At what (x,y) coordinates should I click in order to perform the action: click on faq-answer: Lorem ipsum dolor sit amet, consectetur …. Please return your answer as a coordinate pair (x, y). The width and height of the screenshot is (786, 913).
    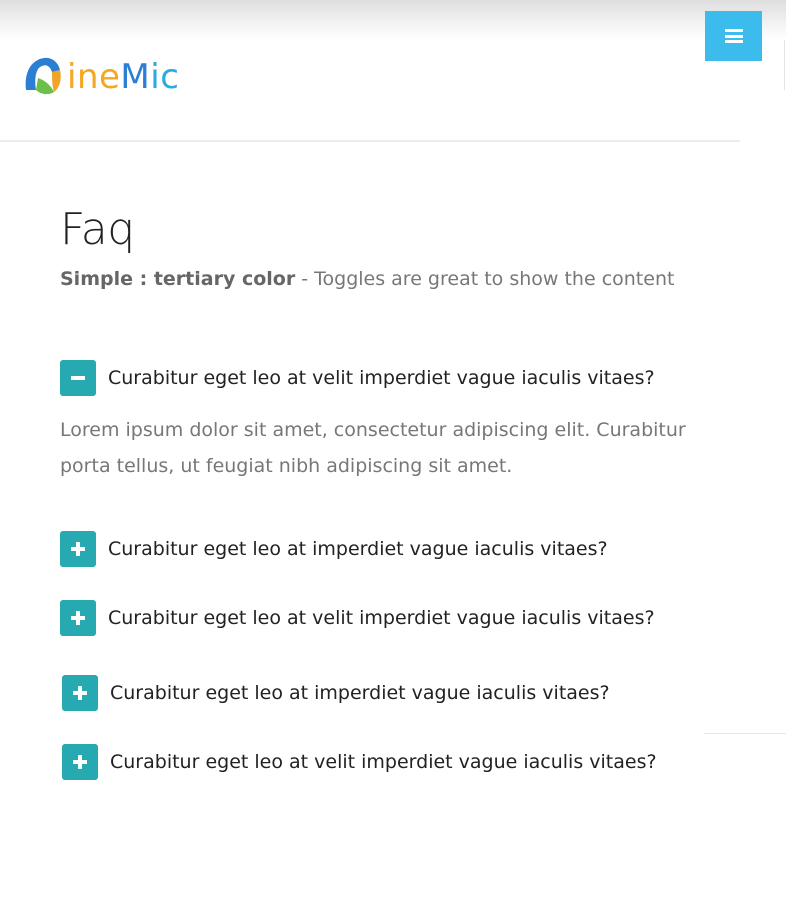
    Looking at the image, I should click on (373, 448).